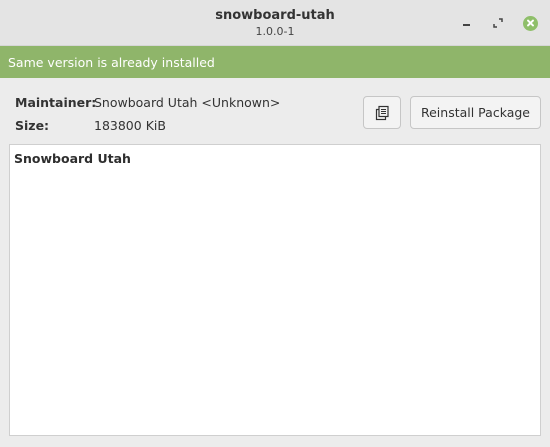  What do you see at coordinates (187, 102) in the screenshot?
I see `maintainer-value: Snowboard Utah <Unknown>` at bounding box center [187, 102].